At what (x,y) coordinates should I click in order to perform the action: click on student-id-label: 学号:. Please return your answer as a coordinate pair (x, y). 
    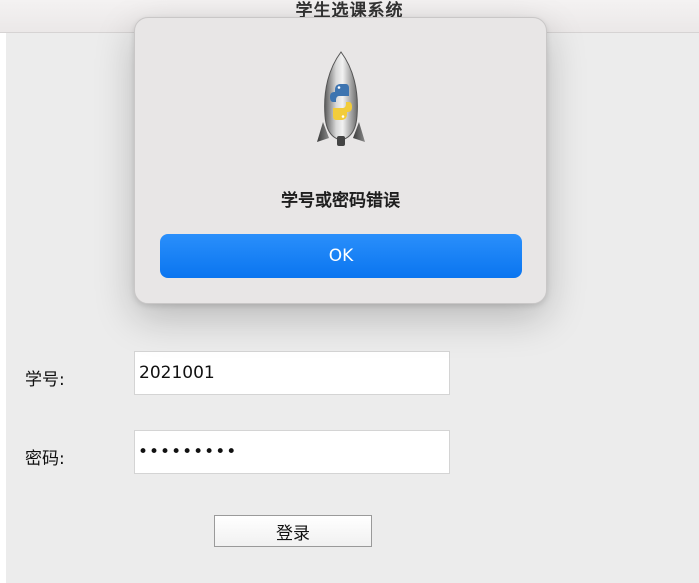
    Looking at the image, I should click on (45, 380).